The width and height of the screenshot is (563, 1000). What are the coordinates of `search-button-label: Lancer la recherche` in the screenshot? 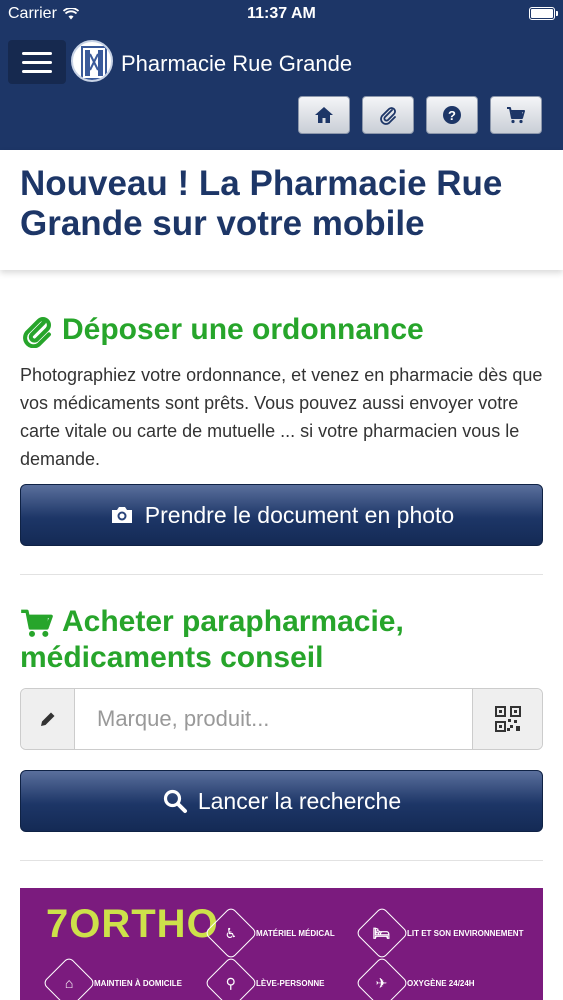 It's located at (299, 800).